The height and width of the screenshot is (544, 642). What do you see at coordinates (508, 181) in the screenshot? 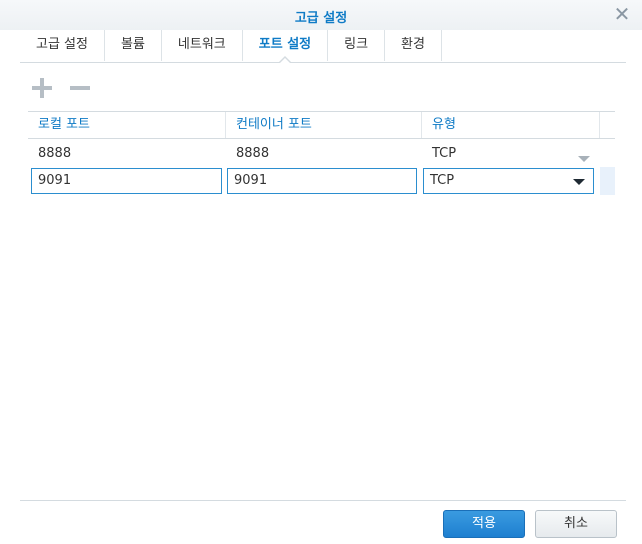
I see `type-select: TCP` at bounding box center [508, 181].